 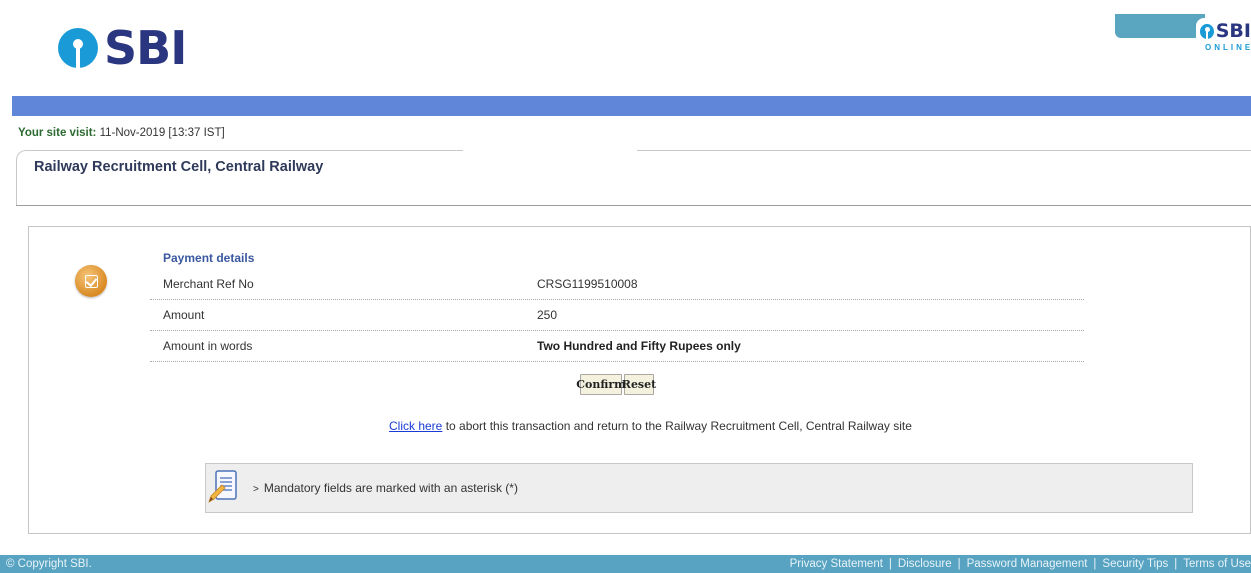 I want to click on payment-details-heading: Payment details, so click(x=209, y=258).